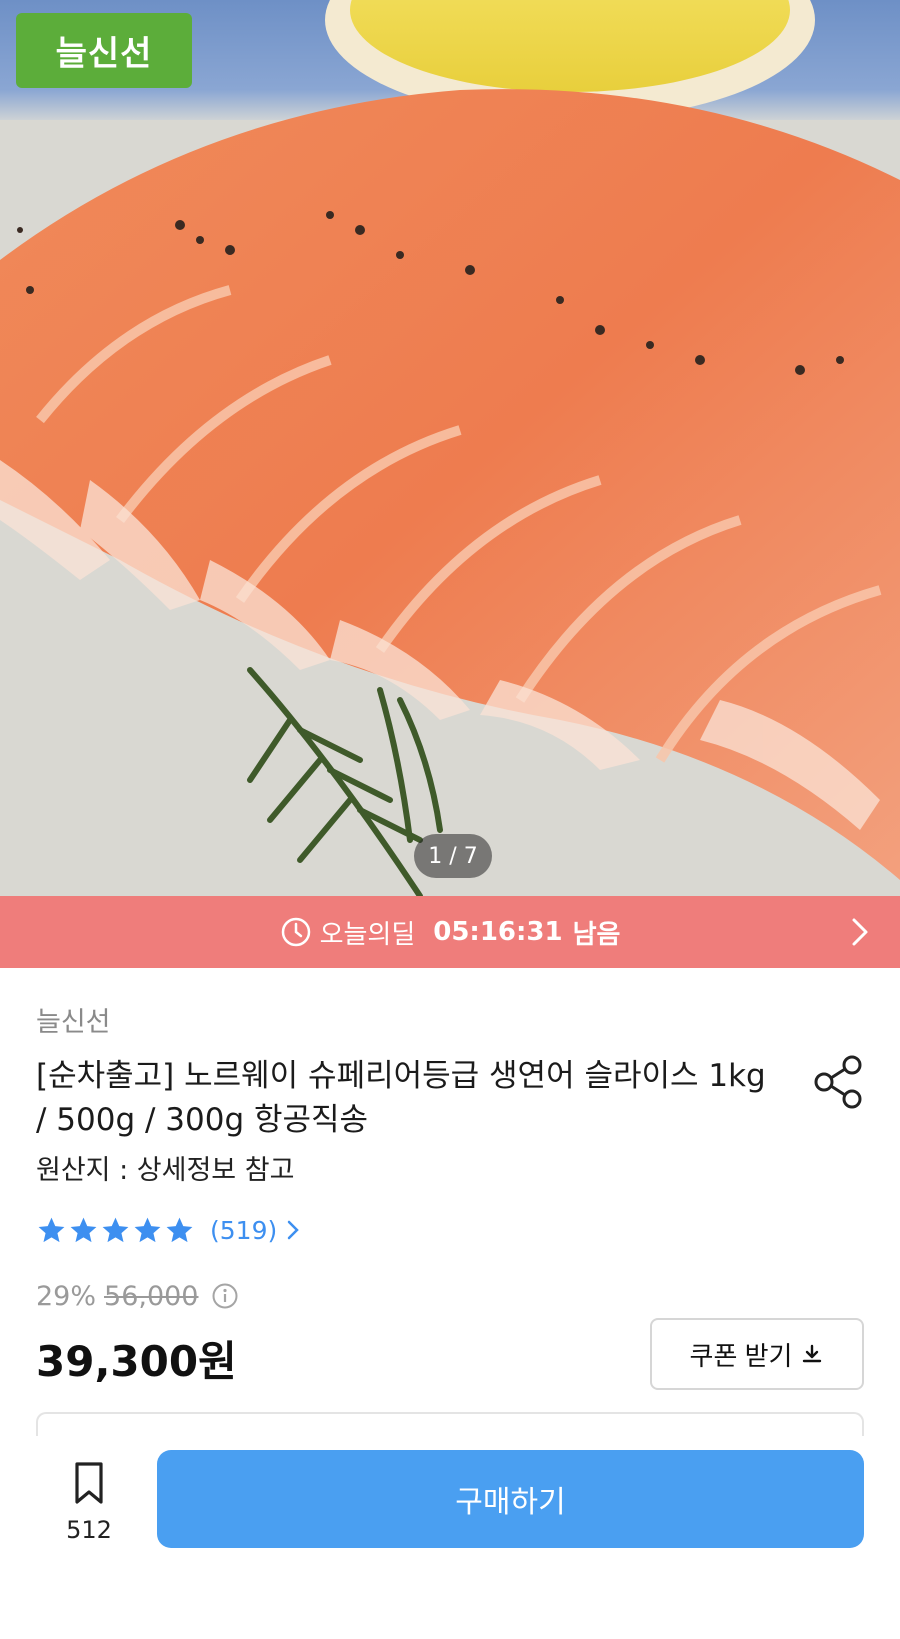 The width and height of the screenshot is (900, 1639). I want to click on seller-name: 늘신선, so click(73, 1019).